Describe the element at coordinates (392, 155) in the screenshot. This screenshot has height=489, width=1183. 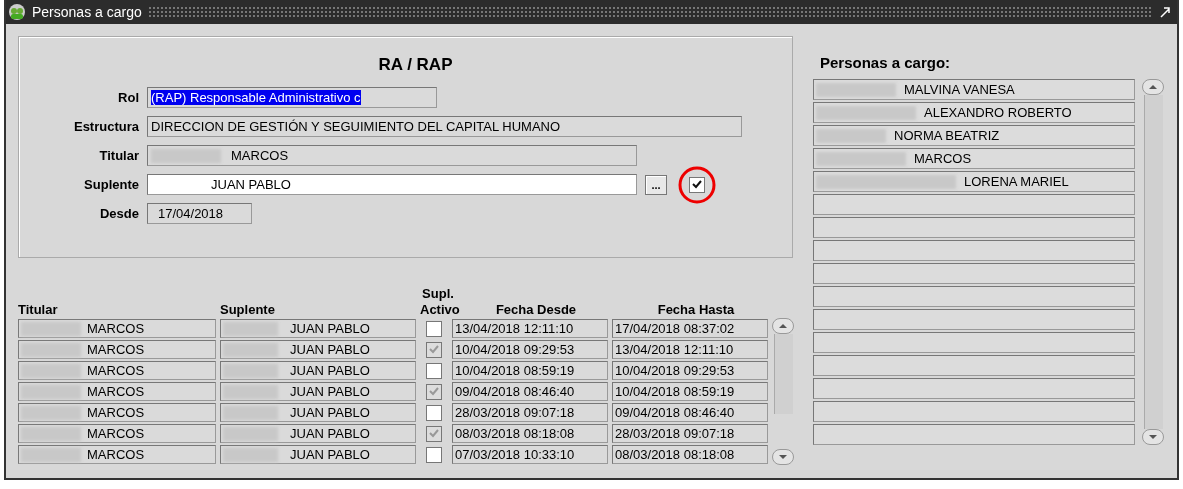
I see `input-field: MARCOS` at that location.